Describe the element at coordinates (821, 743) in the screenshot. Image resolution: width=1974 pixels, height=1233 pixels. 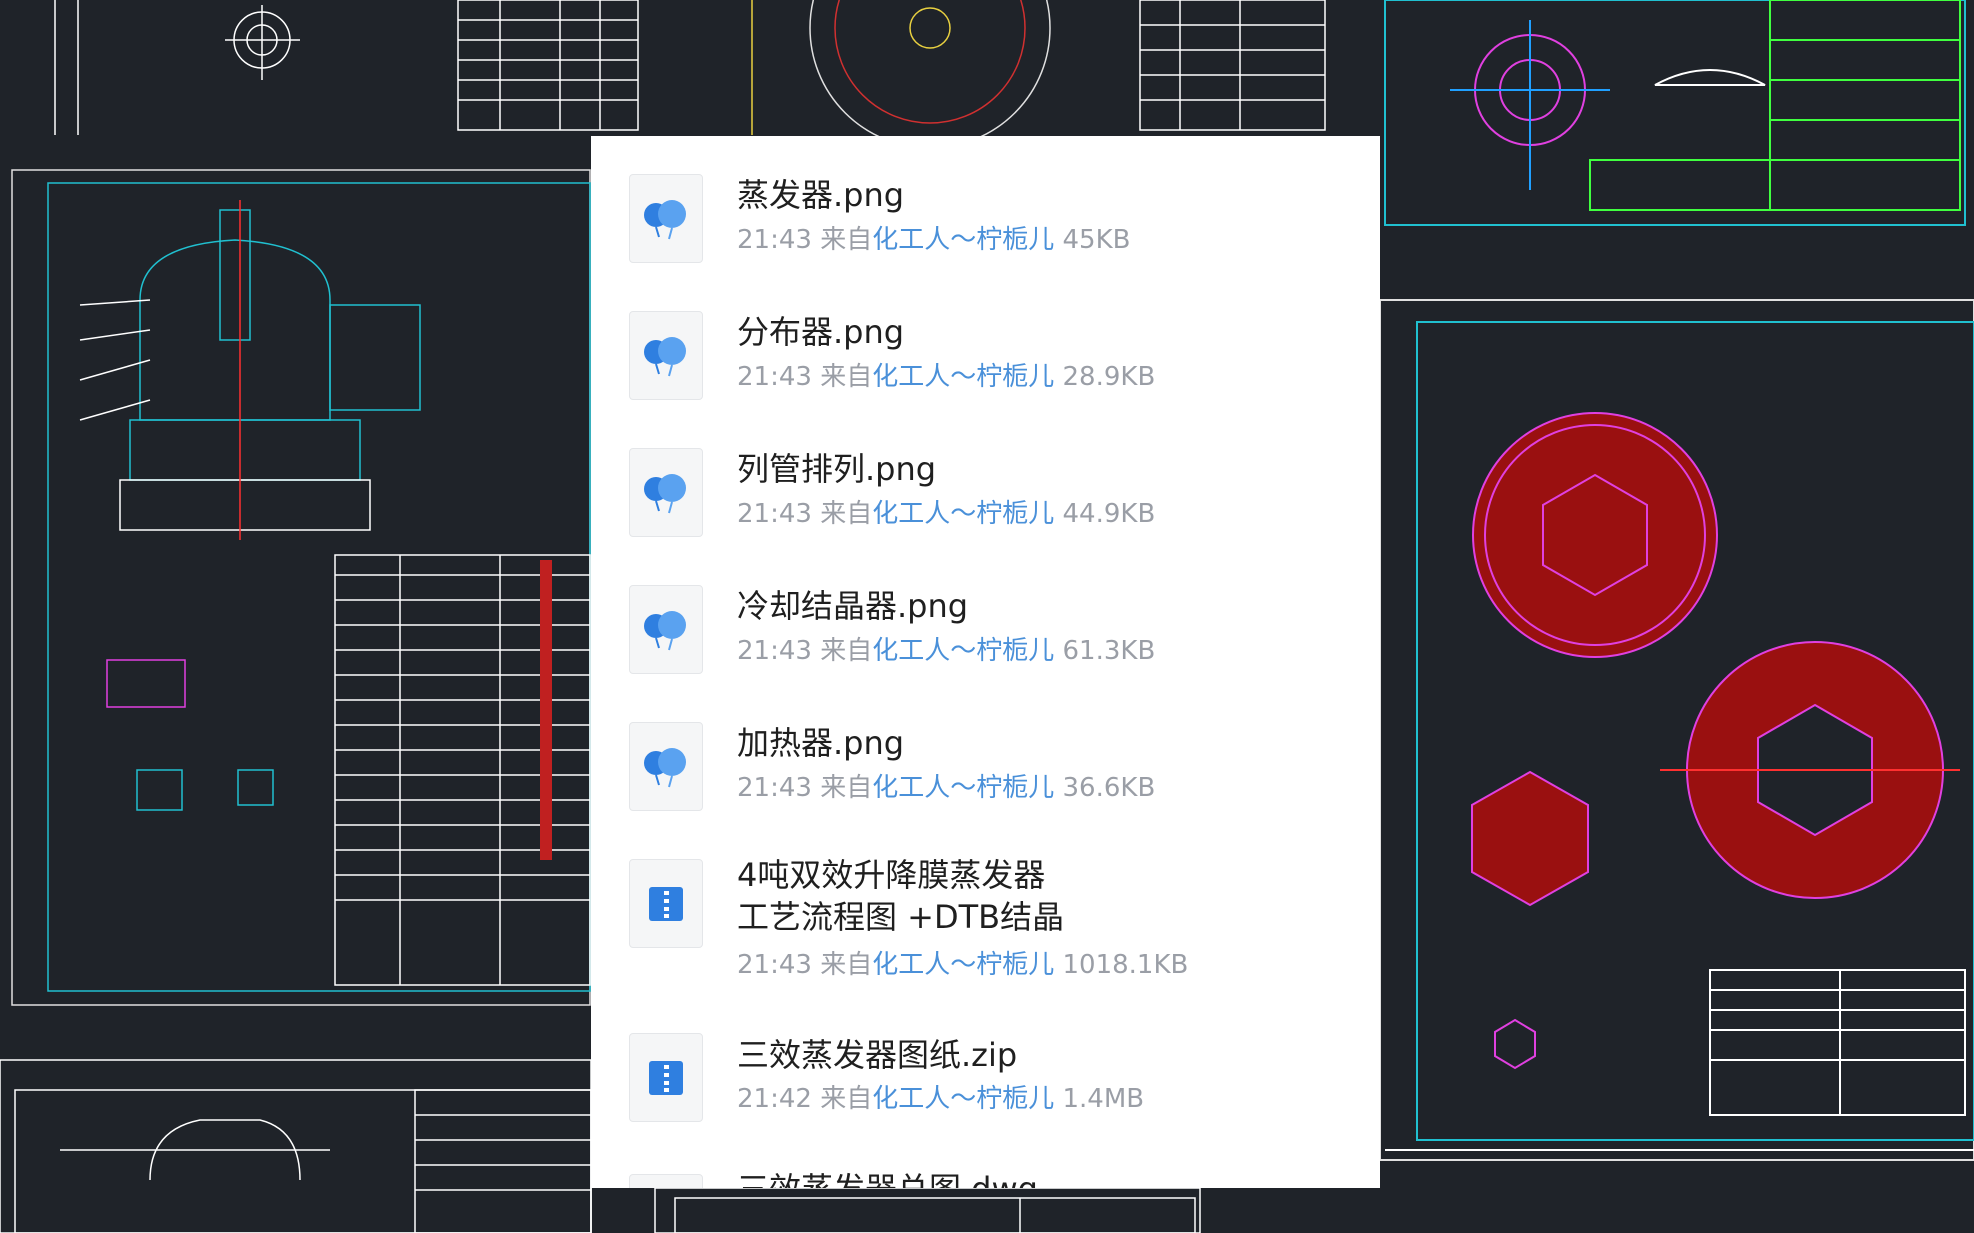
I see `file-name: 加热器.png` at that location.